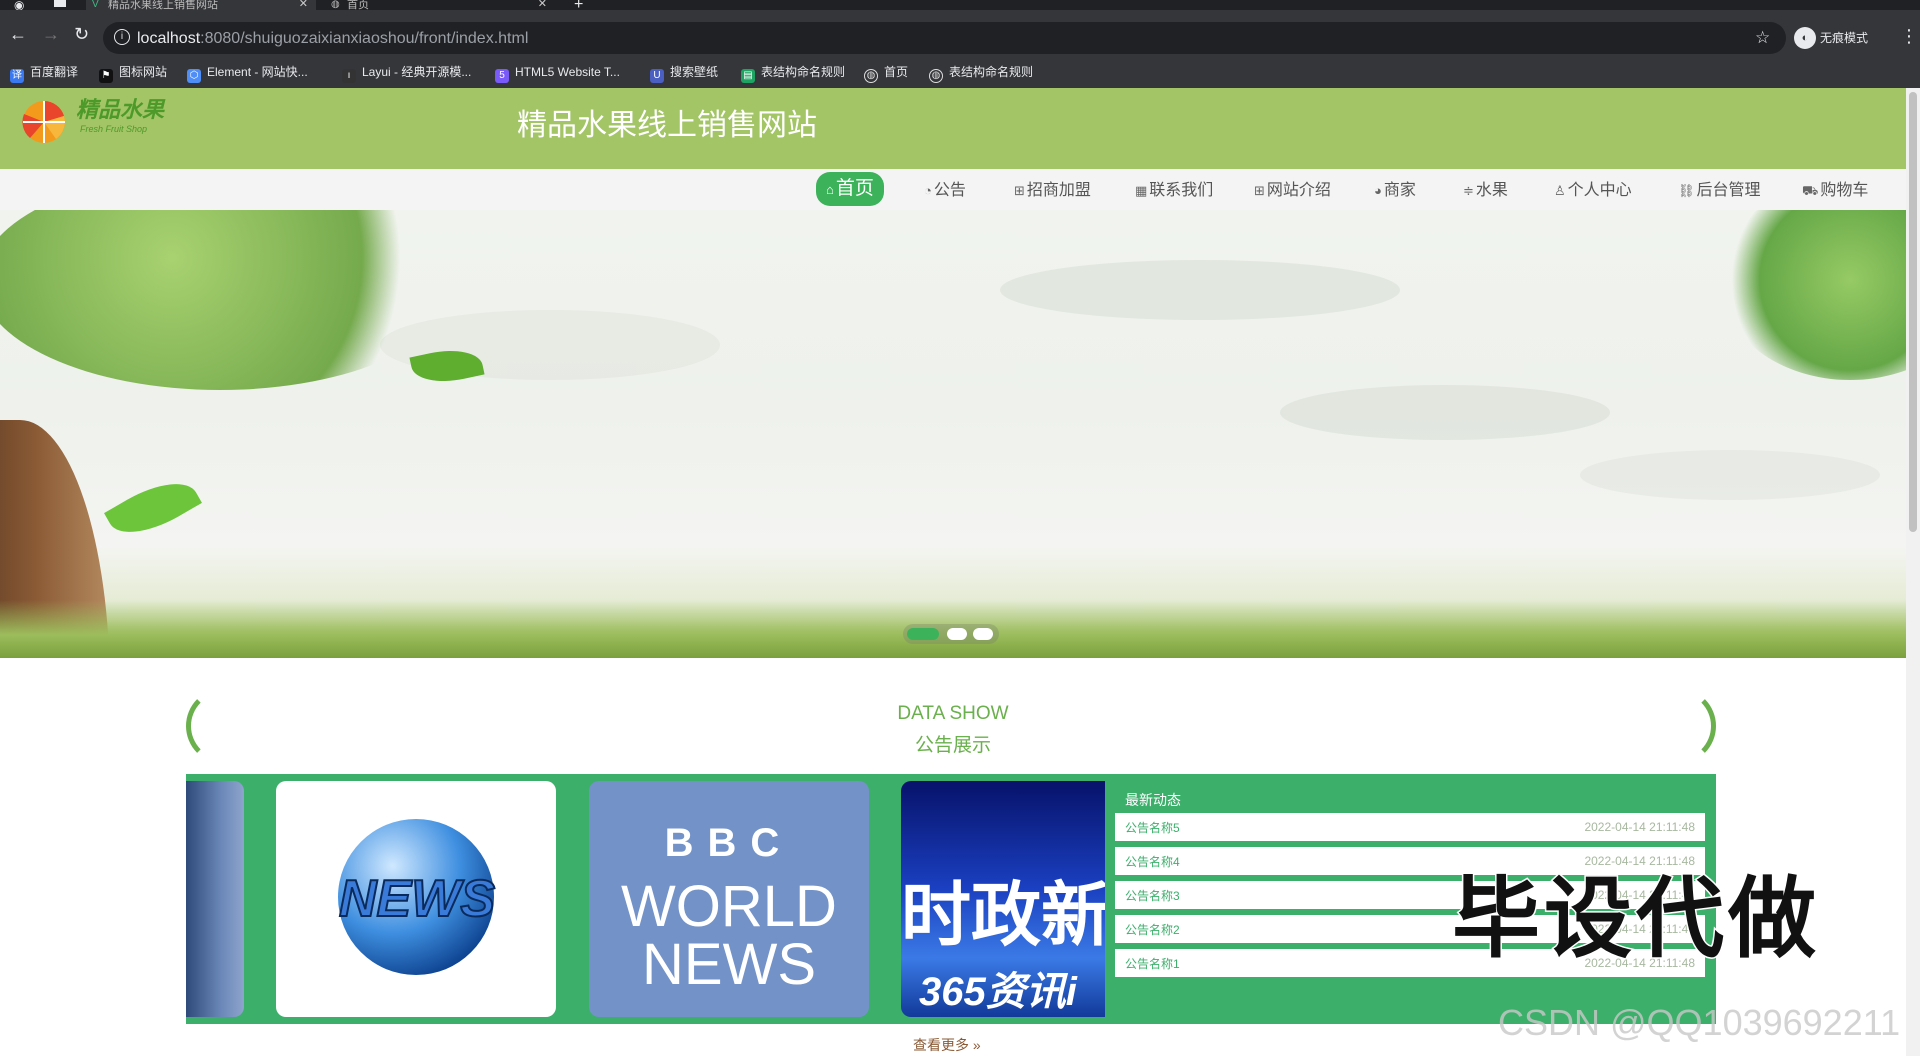  What do you see at coordinates (169, 38) in the screenshot?
I see `url-host: localhost` at bounding box center [169, 38].